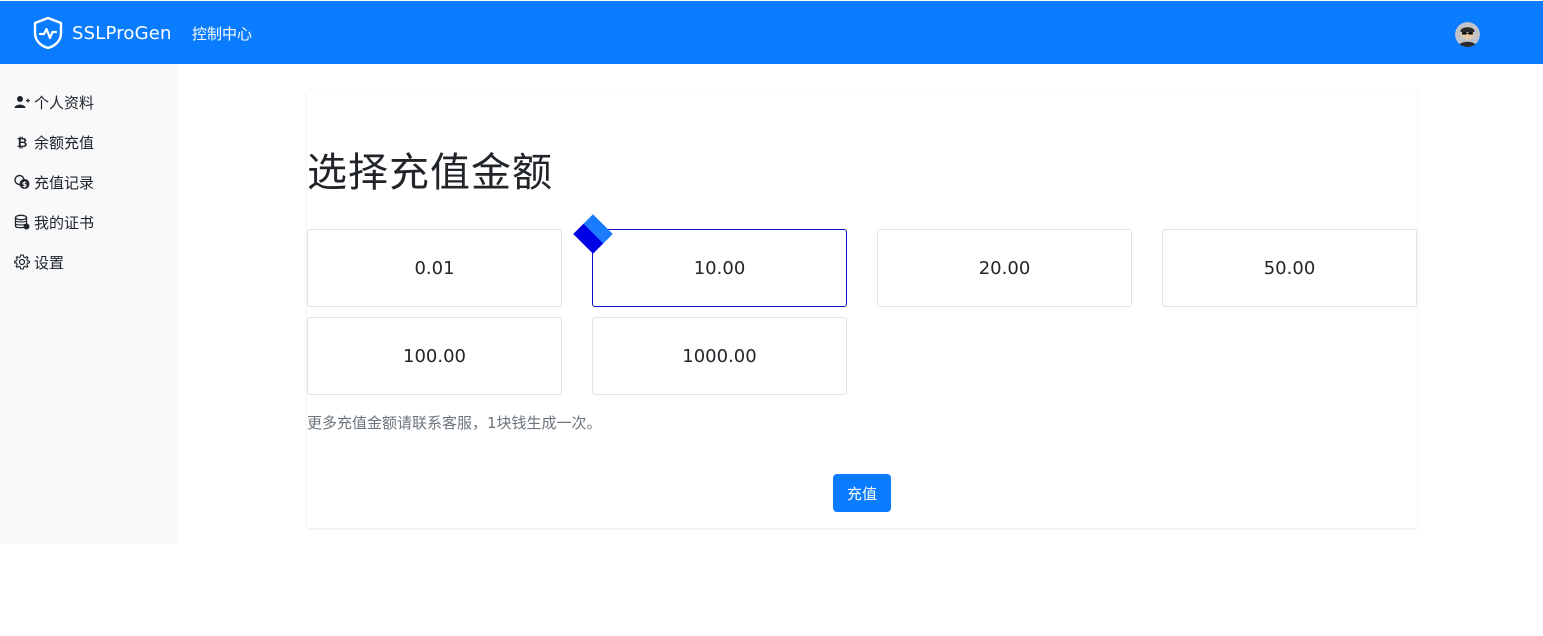 This screenshot has height=636, width=1543. I want to click on sidebar-item-profile: 个人资料, so click(54, 102).